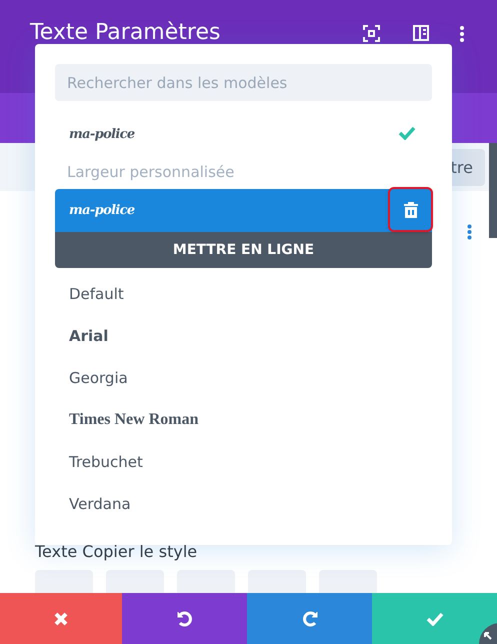 The image size is (497, 644). Describe the element at coordinates (116, 552) in the screenshot. I see `section-label: Texte Copier le style` at that location.